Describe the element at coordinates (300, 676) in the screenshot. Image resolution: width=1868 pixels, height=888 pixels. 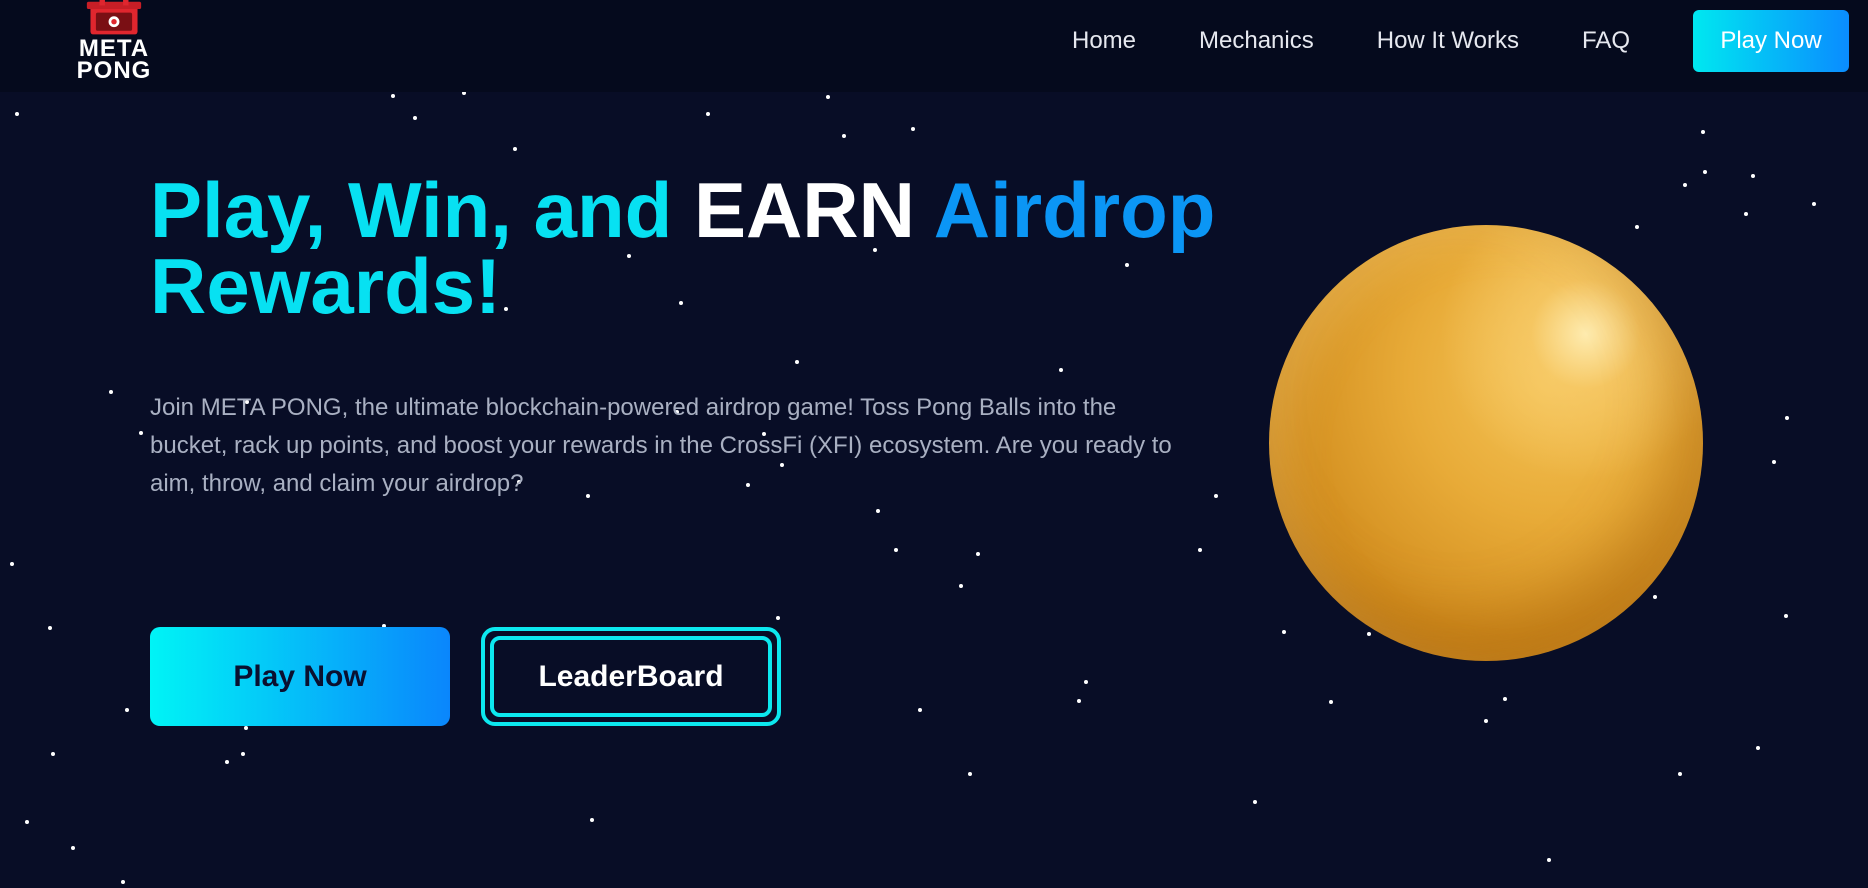
I see `hero-play-now-button: Play Now` at that location.